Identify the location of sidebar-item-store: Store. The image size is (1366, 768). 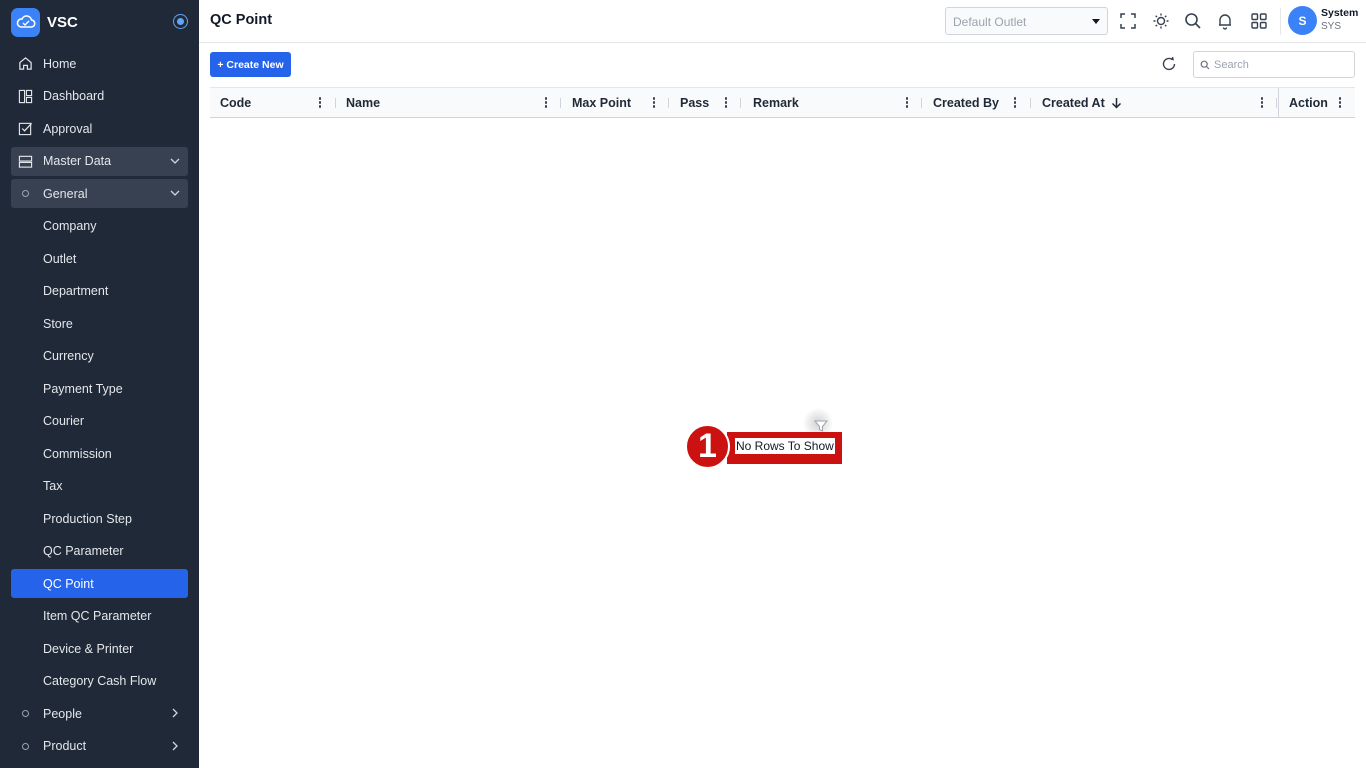
(99, 323).